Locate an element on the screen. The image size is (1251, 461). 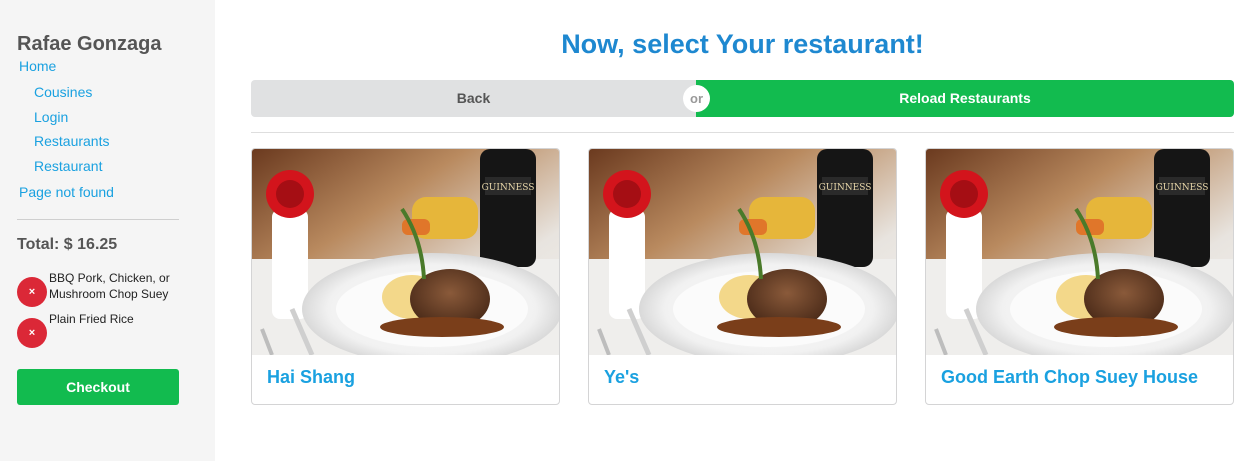
nav-page-not-found: Page not found is located at coordinates (66, 192).